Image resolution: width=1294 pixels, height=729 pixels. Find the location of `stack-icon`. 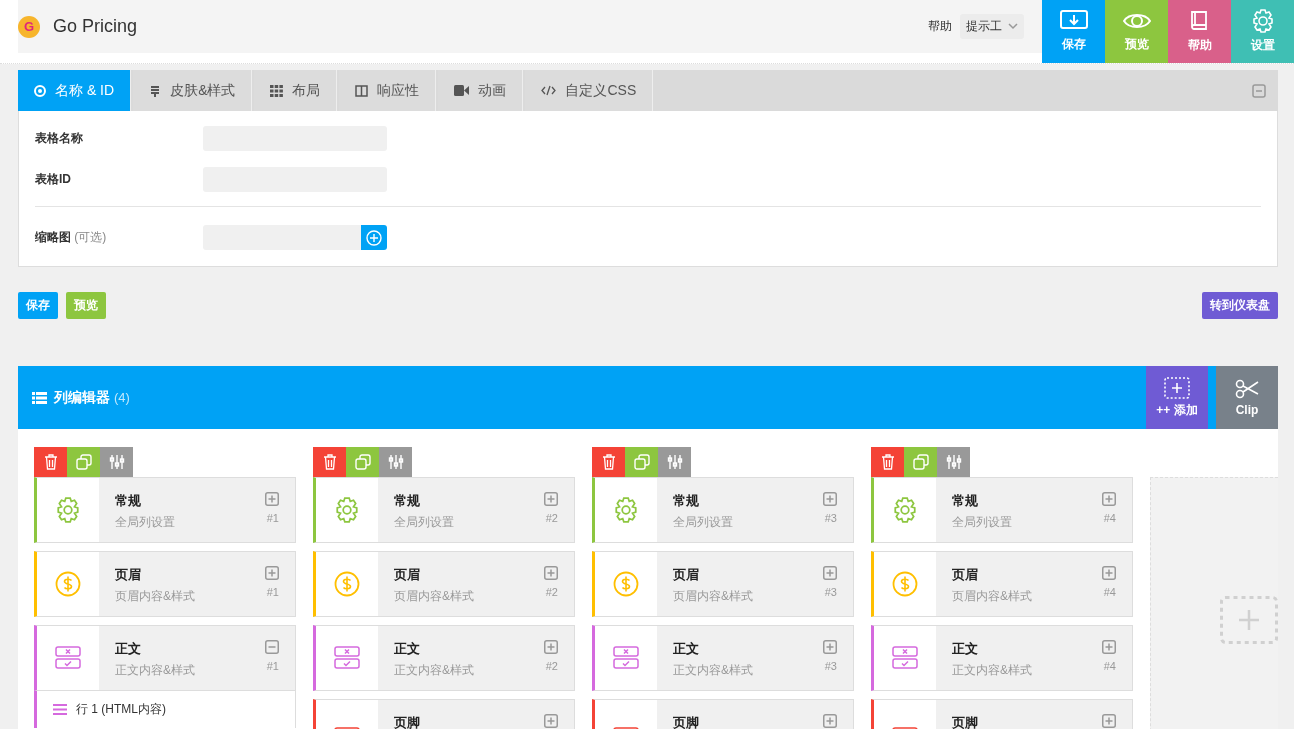

stack-icon is located at coordinates (155, 90).